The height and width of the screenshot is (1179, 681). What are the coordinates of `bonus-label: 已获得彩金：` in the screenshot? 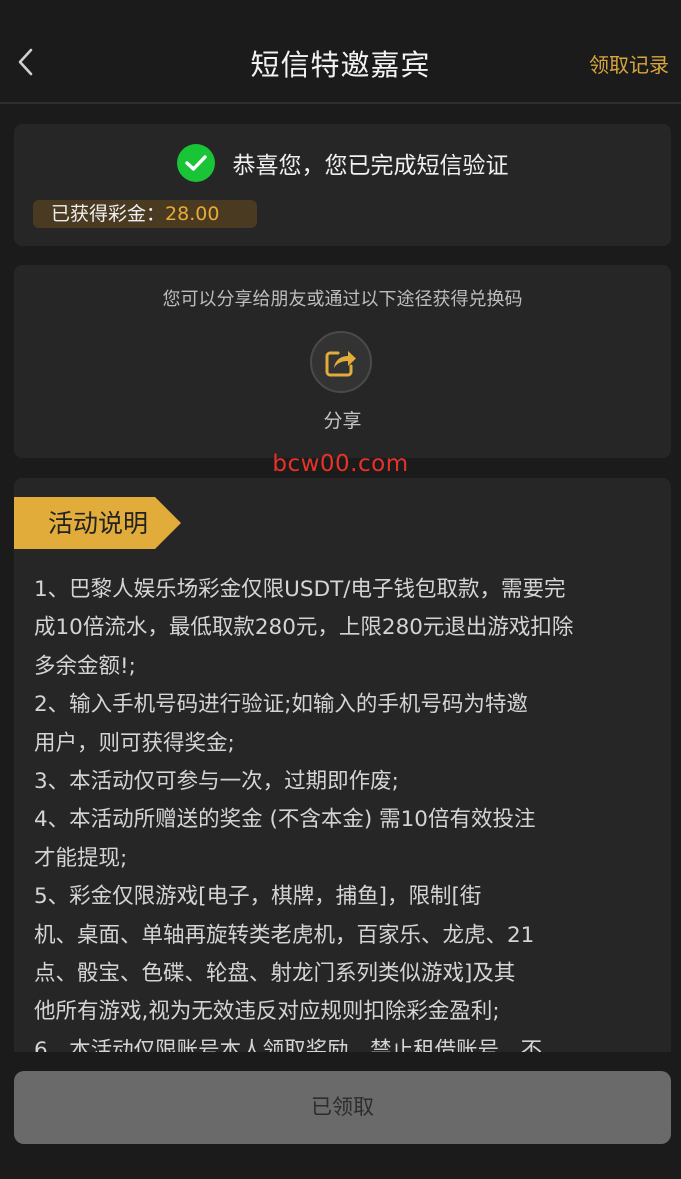 It's located at (108, 214).